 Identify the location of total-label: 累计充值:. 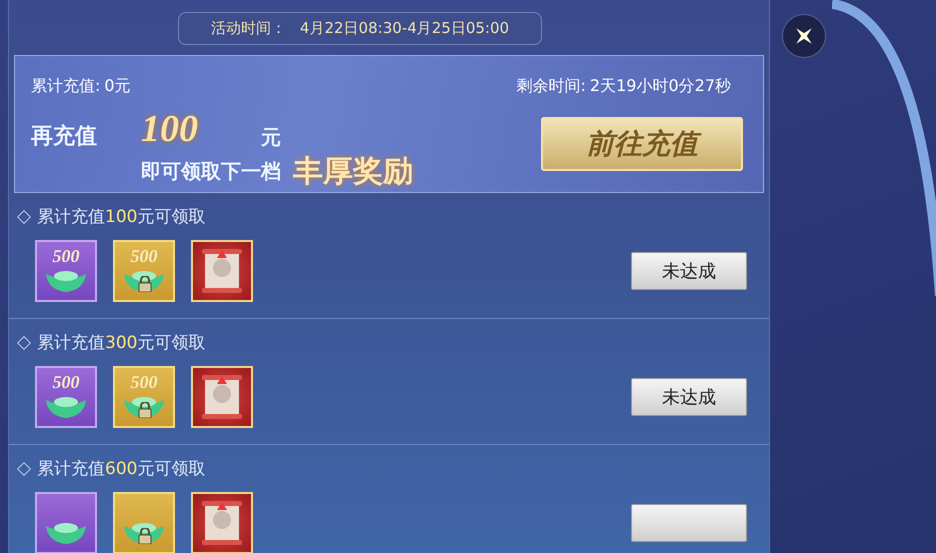
(65, 86).